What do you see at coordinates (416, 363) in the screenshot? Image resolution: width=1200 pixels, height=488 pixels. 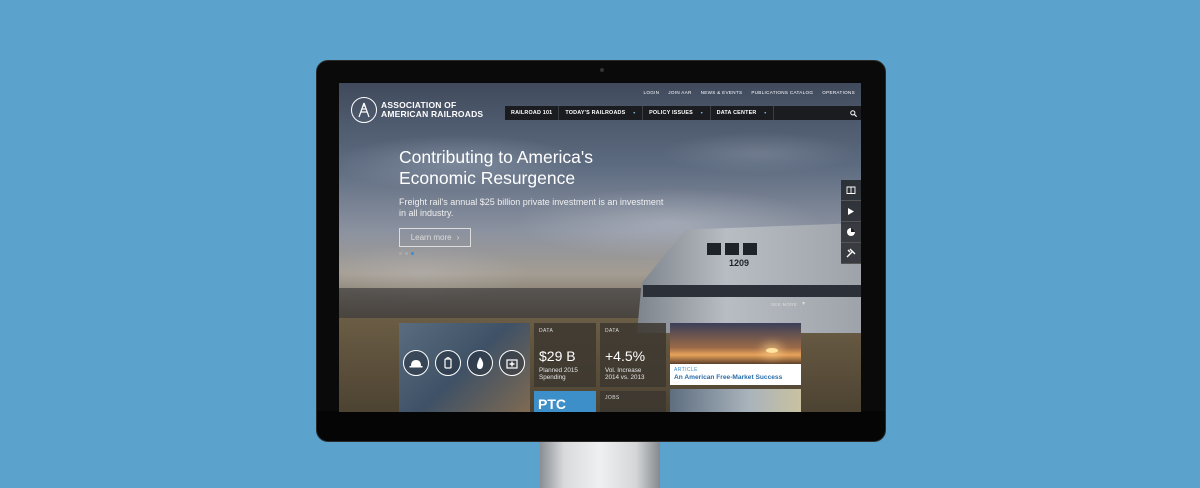 I see `helmet-icon` at bounding box center [416, 363].